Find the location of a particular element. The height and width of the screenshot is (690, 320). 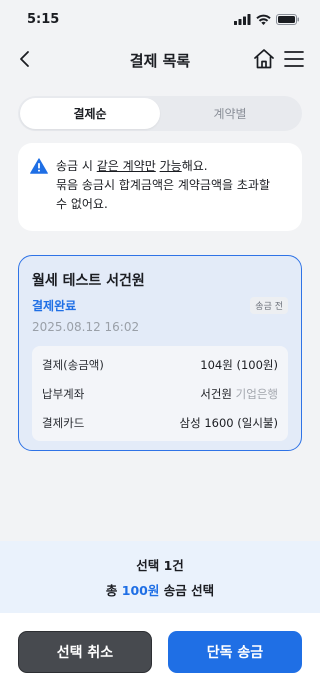

notice-text-part: 해요. is located at coordinates (194, 166).